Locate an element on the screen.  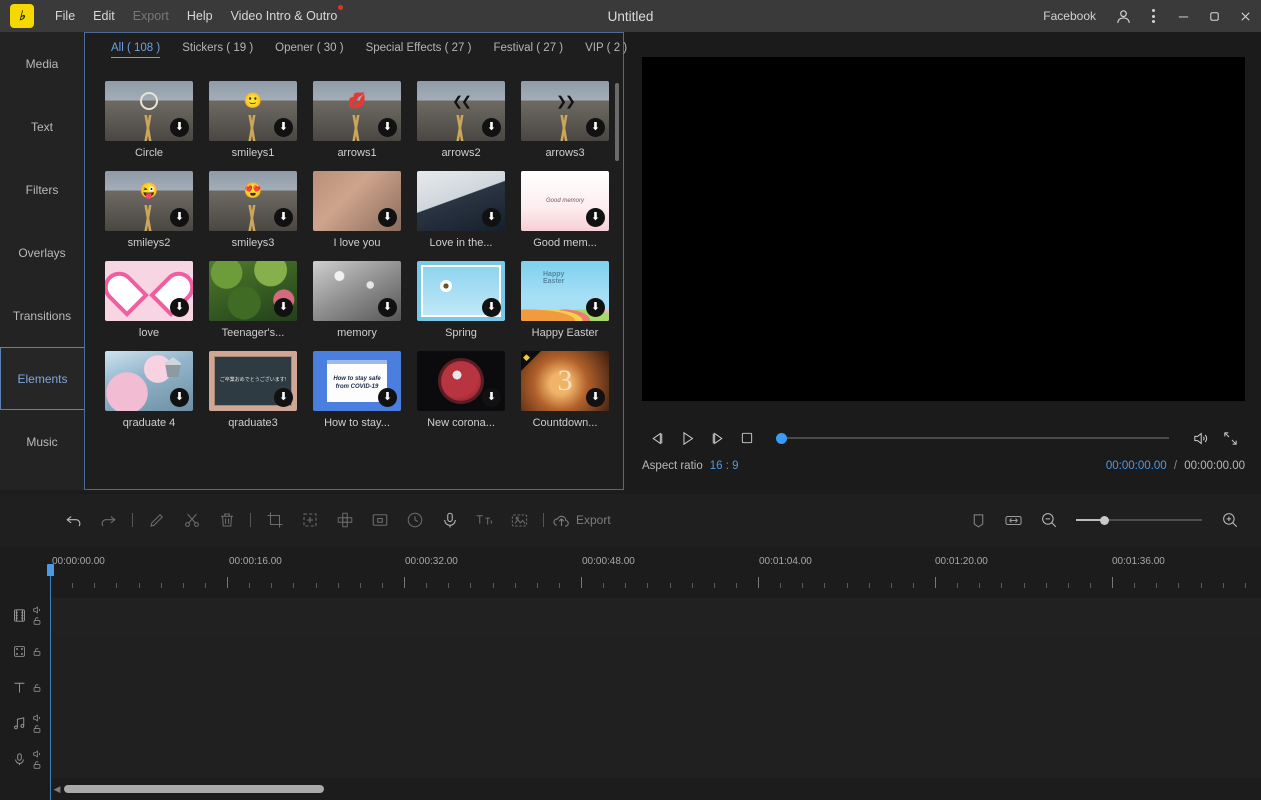
element-item: ⬇ love is located at coordinates (157, 300).